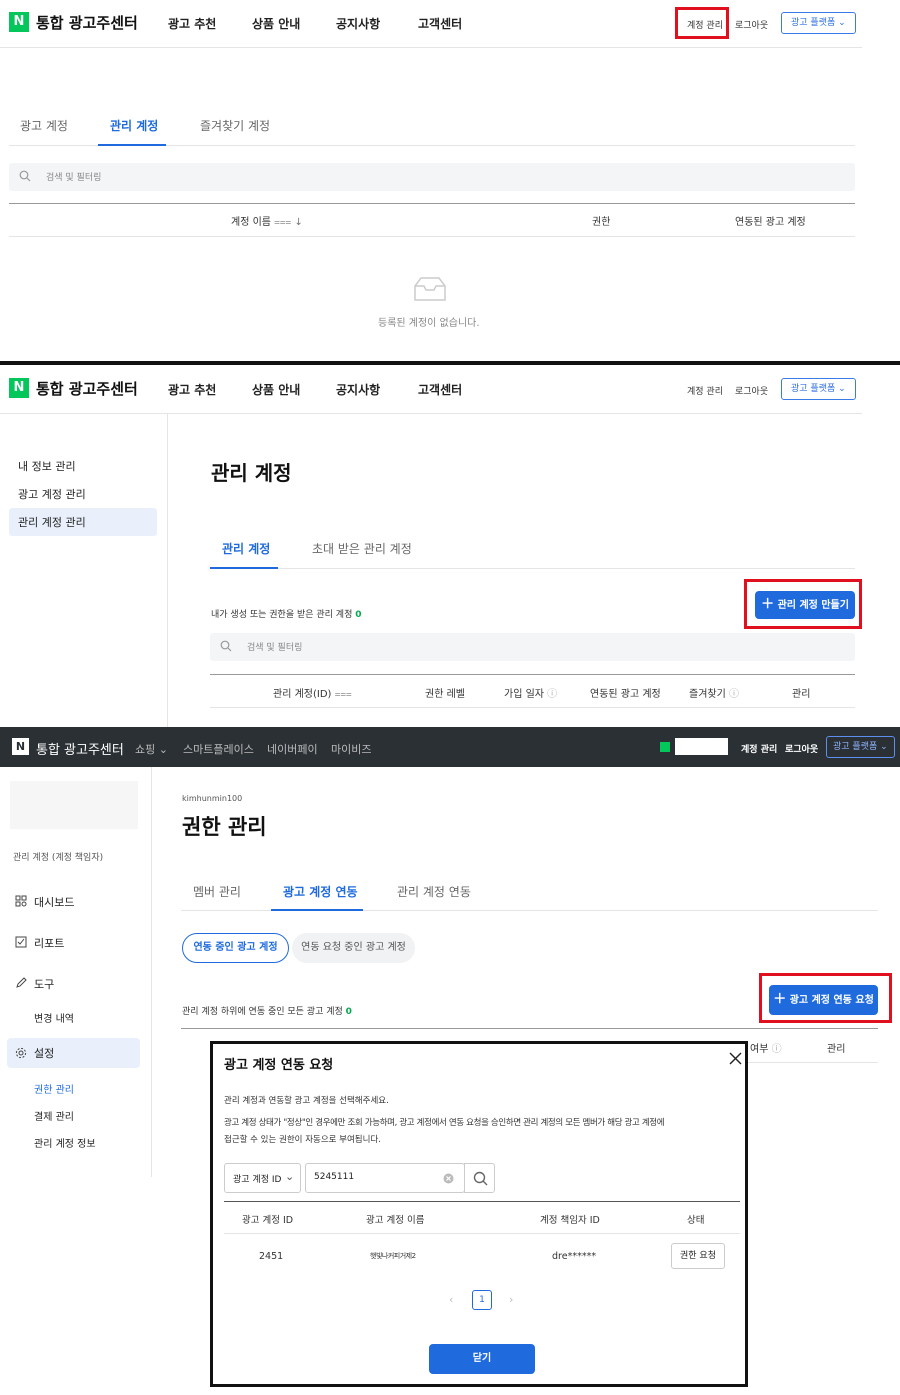  I want to click on row-owner-id: dre******, so click(574, 1256).